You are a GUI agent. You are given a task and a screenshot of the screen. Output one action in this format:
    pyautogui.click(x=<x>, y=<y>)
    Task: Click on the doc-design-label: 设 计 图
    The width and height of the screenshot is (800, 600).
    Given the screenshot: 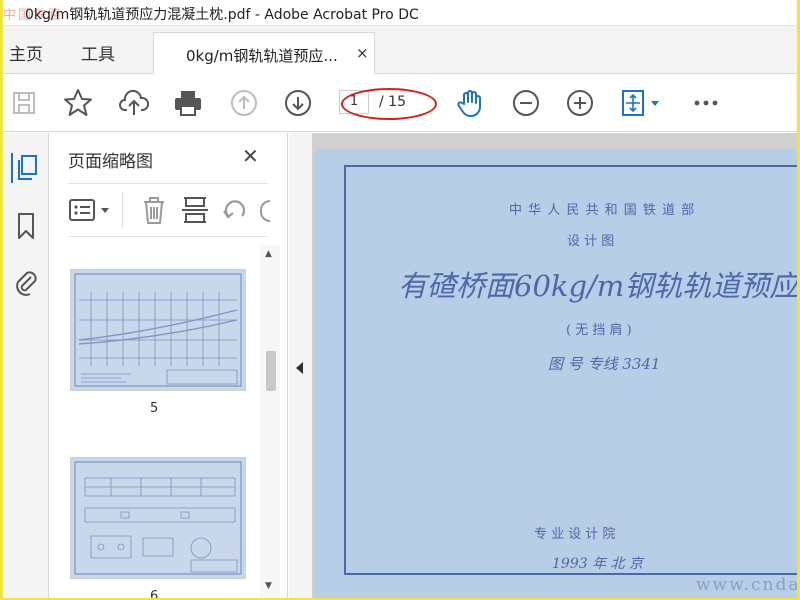 What is the action you would take?
    pyautogui.click(x=591, y=241)
    